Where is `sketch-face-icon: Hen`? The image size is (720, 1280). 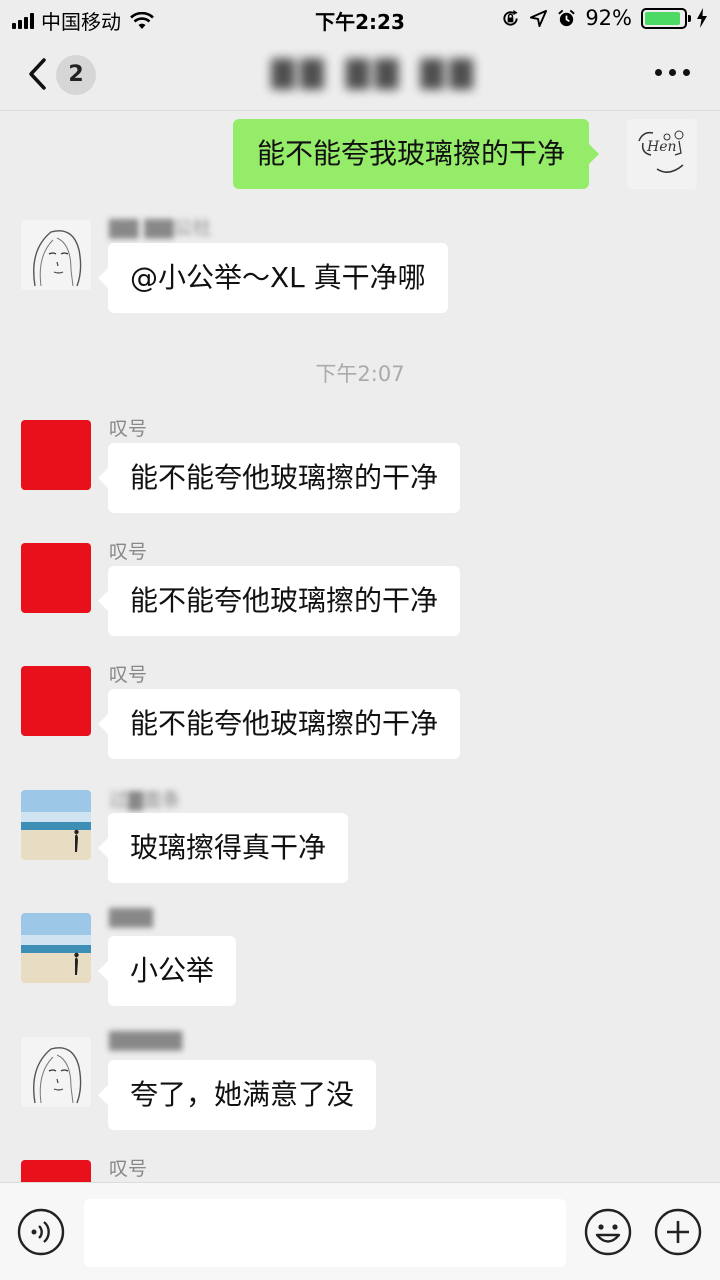
sketch-face-icon: Hen is located at coordinates (661, 151).